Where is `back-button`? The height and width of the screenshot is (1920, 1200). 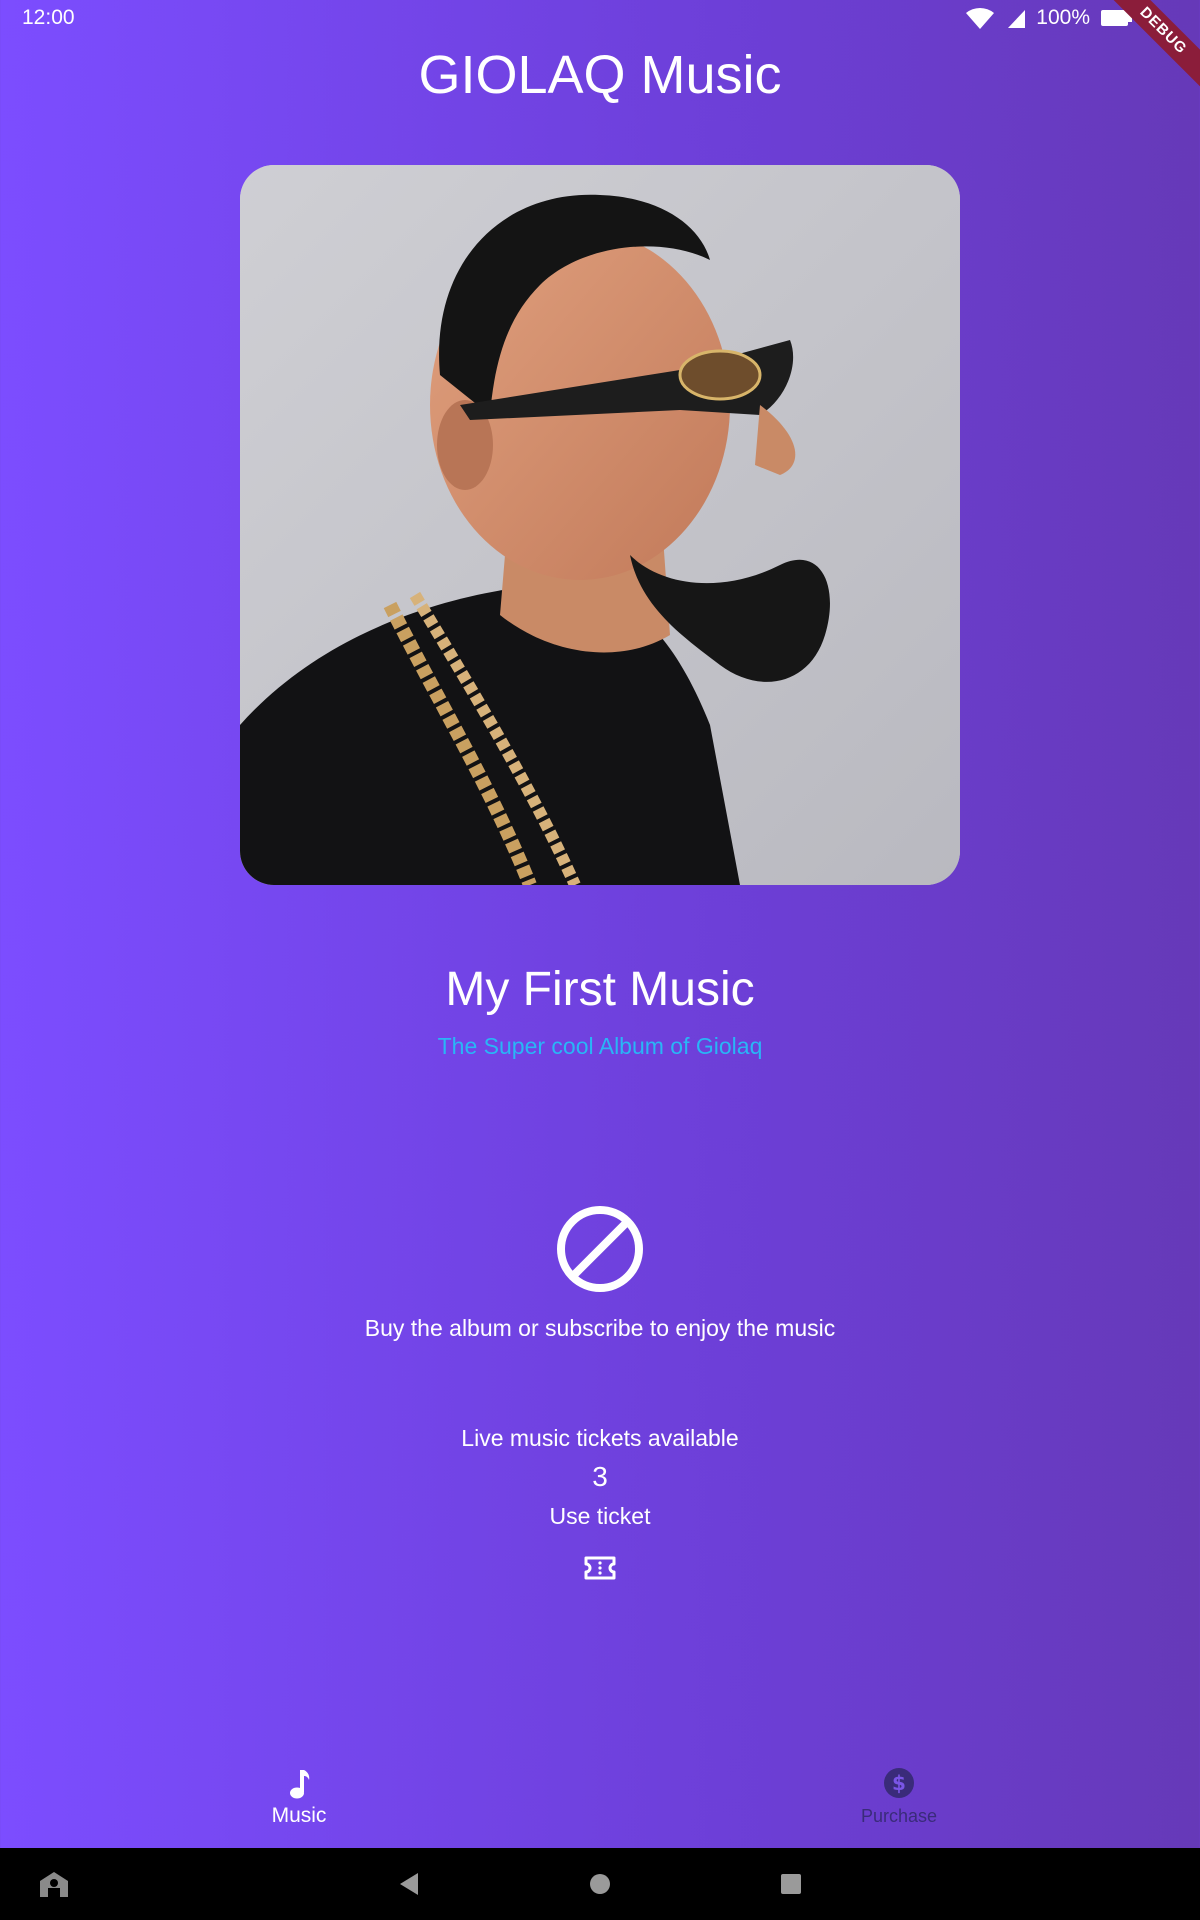
back-button is located at coordinates (409, 1884).